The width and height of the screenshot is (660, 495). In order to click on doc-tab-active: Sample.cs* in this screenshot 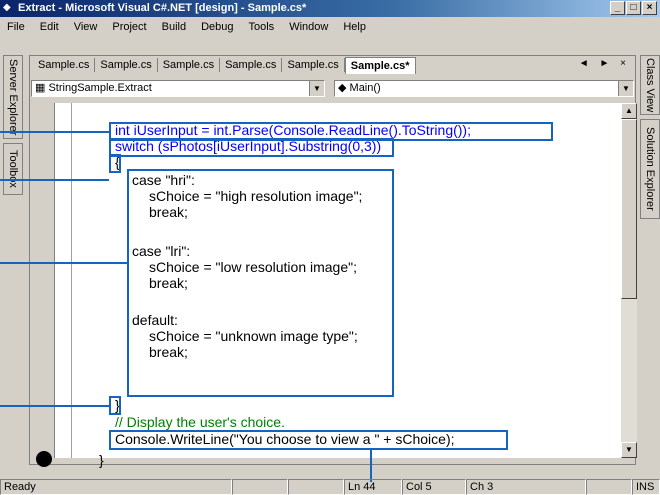, I will do `click(380, 65)`.